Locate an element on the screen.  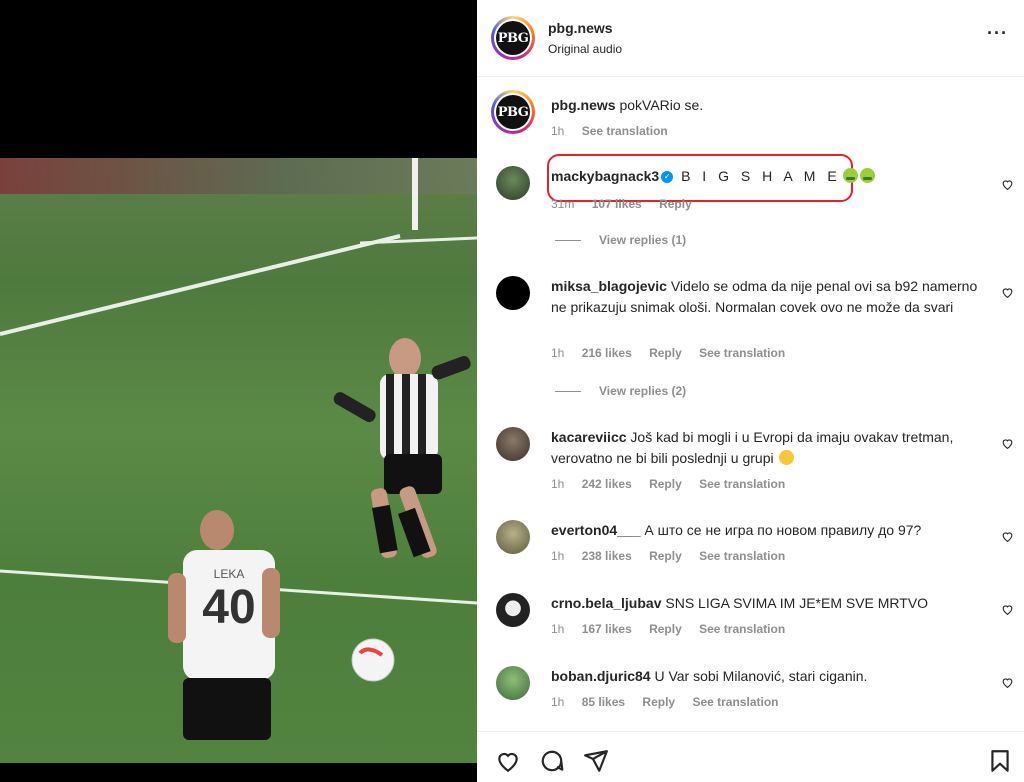
account-avatar: PBG is located at coordinates (513, 38).